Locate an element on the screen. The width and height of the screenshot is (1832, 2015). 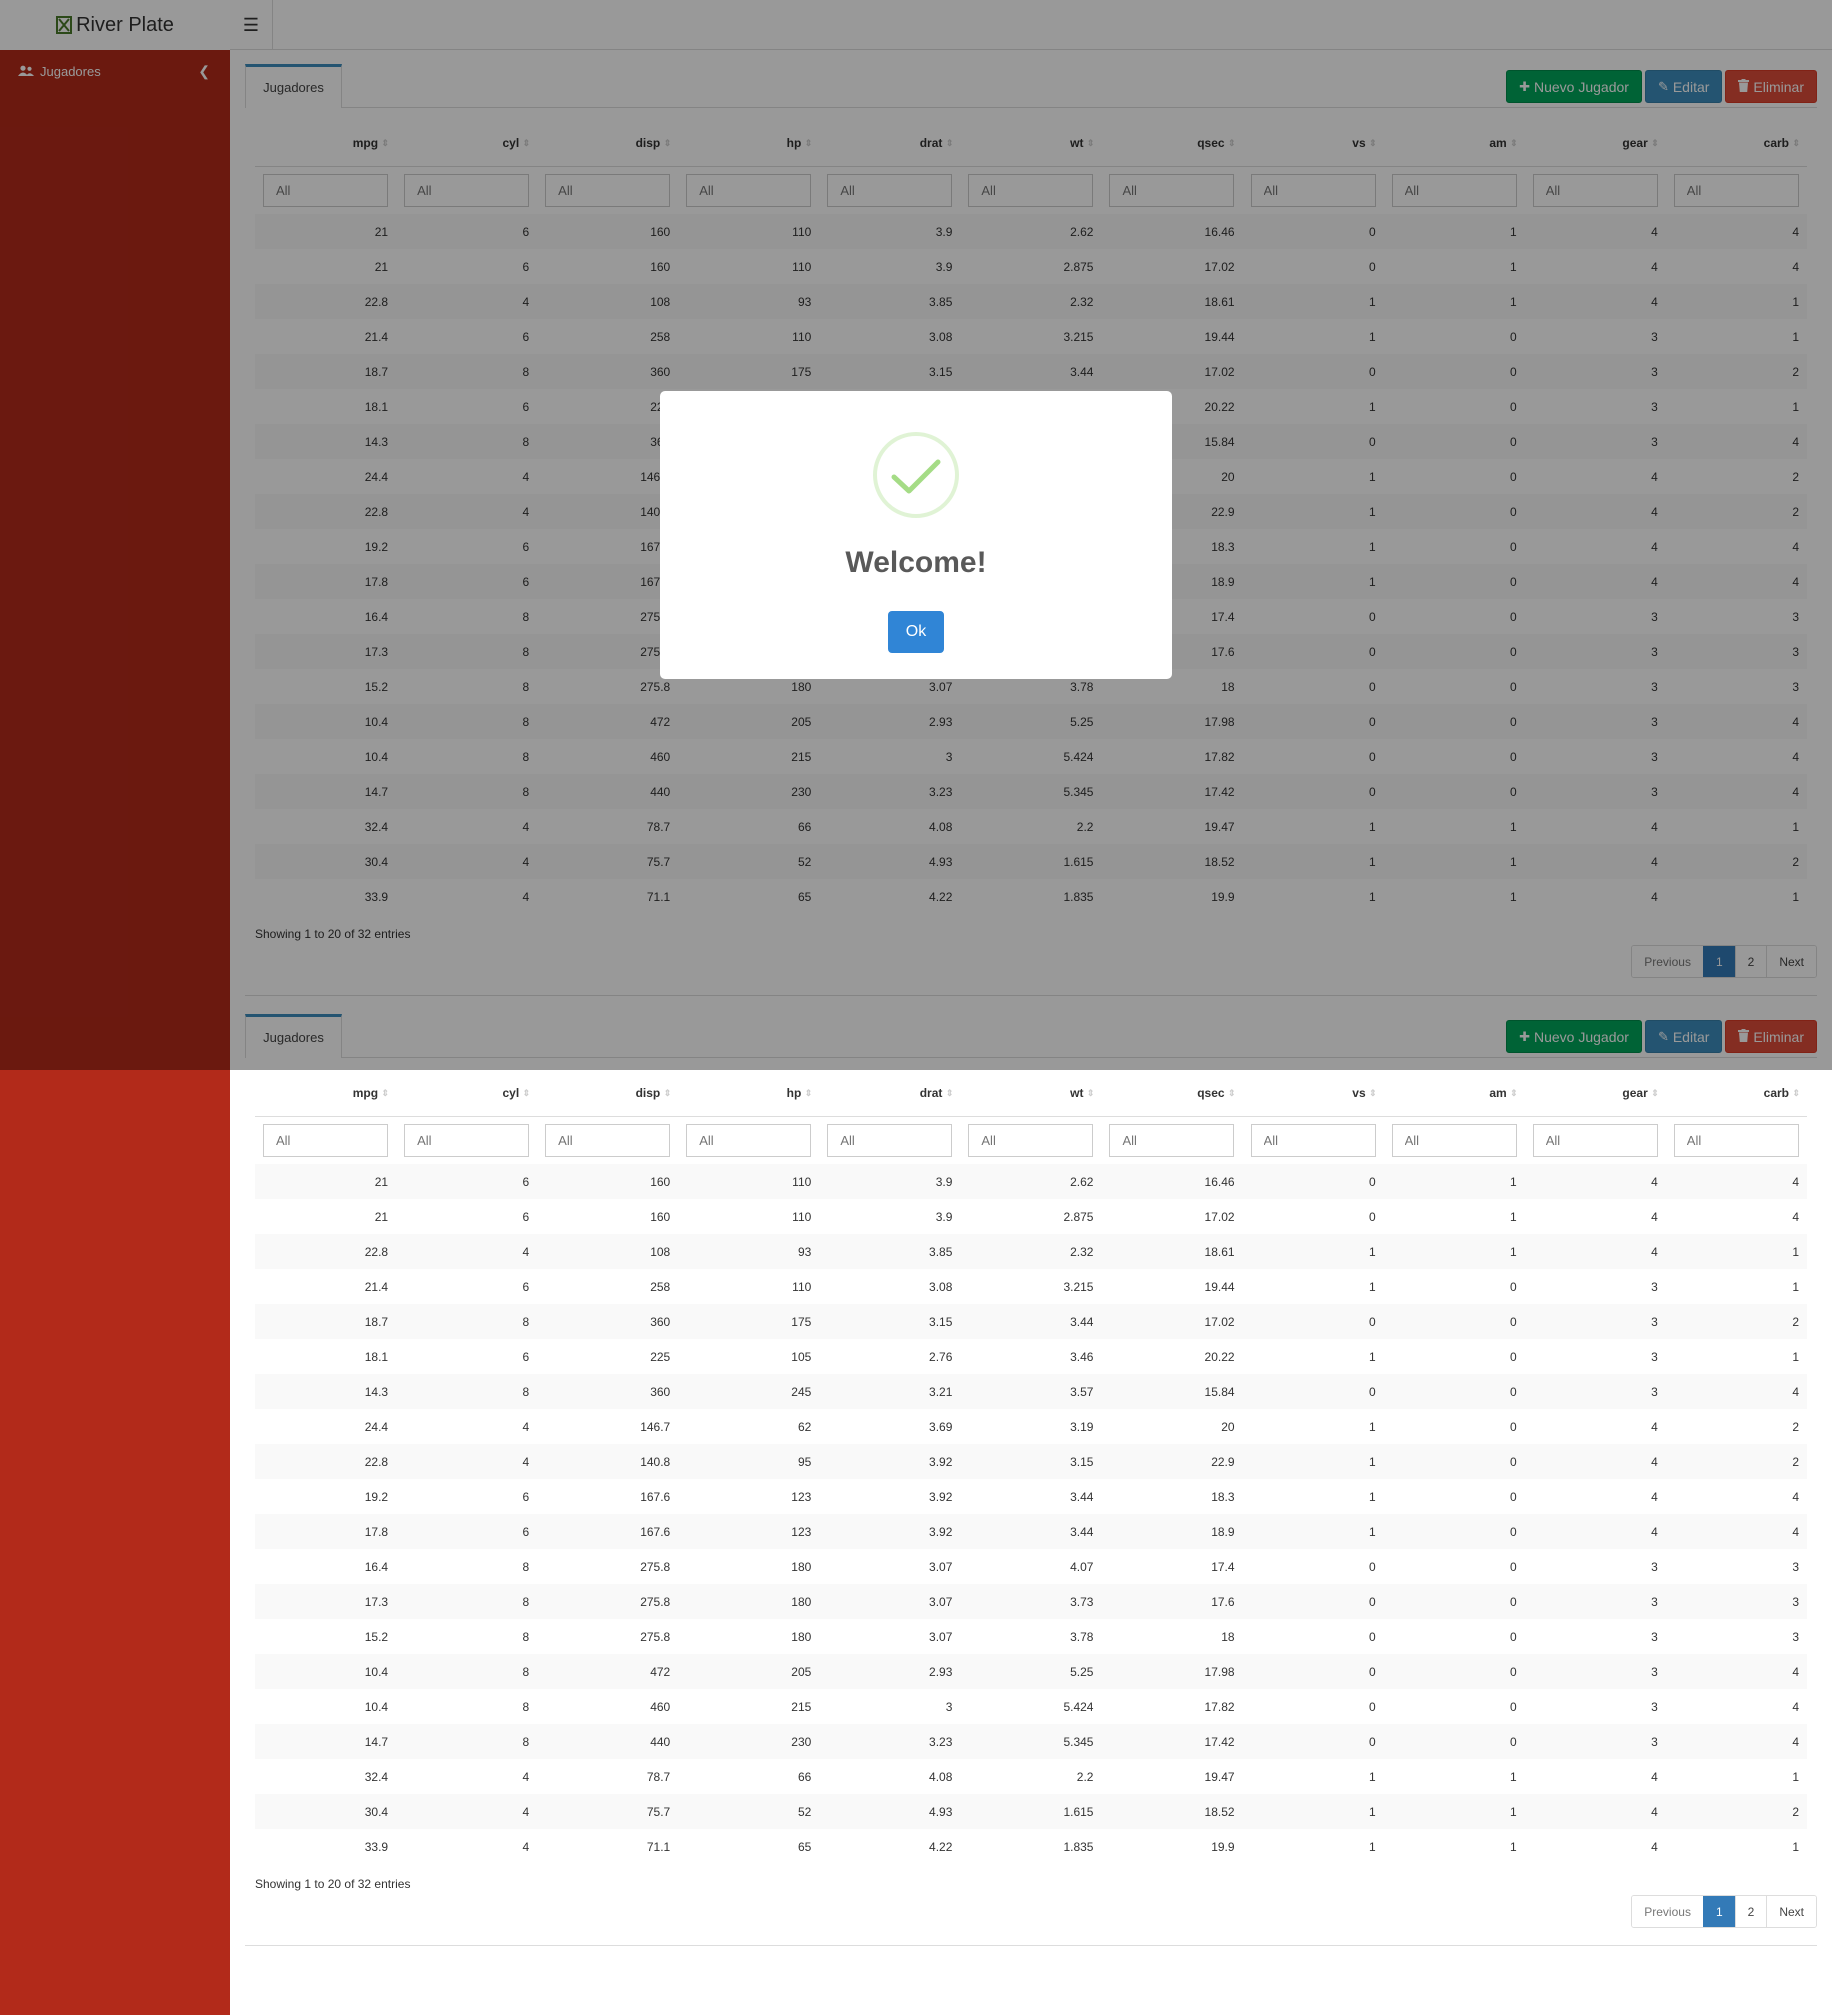
ok-button: Ok is located at coordinates (916, 632).